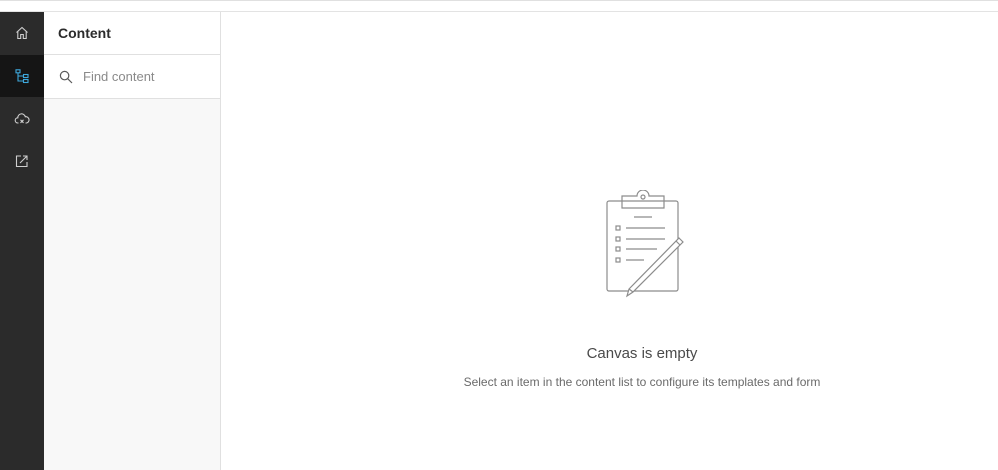 The image size is (998, 470). I want to click on side-rail, so click(22, 241).